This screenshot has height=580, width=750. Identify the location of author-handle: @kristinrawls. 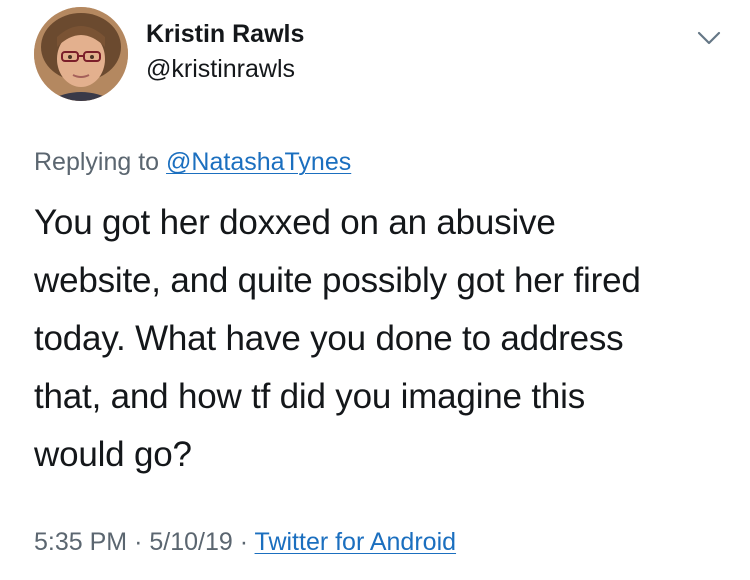
(225, 69).